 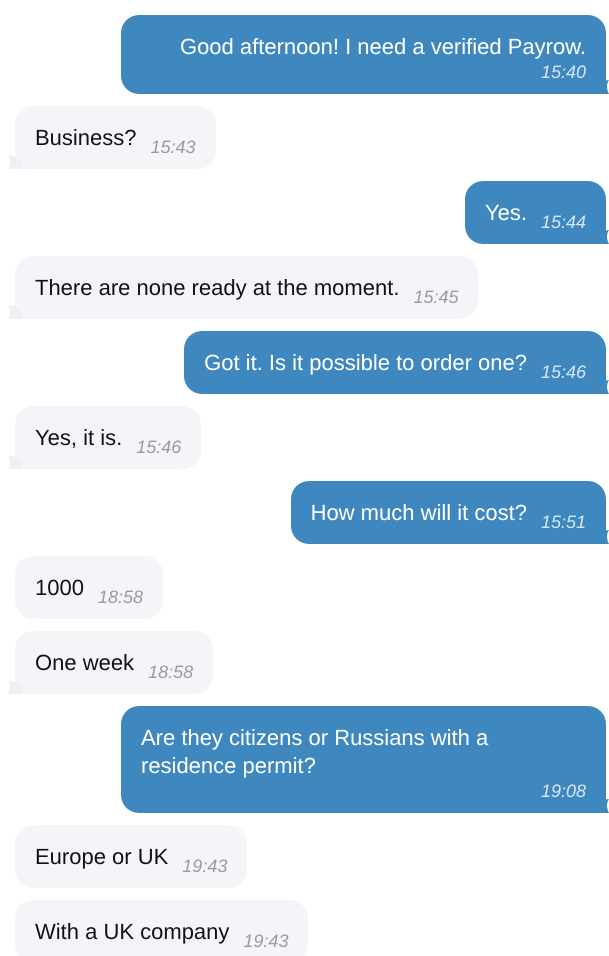 I want to click on message-text: There are none ready at the moment., so click(x=217, y=288).